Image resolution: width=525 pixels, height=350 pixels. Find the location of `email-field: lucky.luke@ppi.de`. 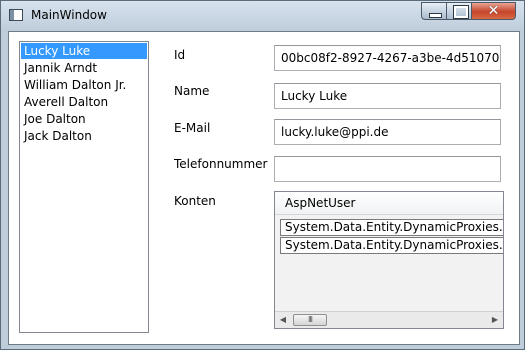

email-field: lucky.luke@ppi.de is located at coordinates (387, 132).